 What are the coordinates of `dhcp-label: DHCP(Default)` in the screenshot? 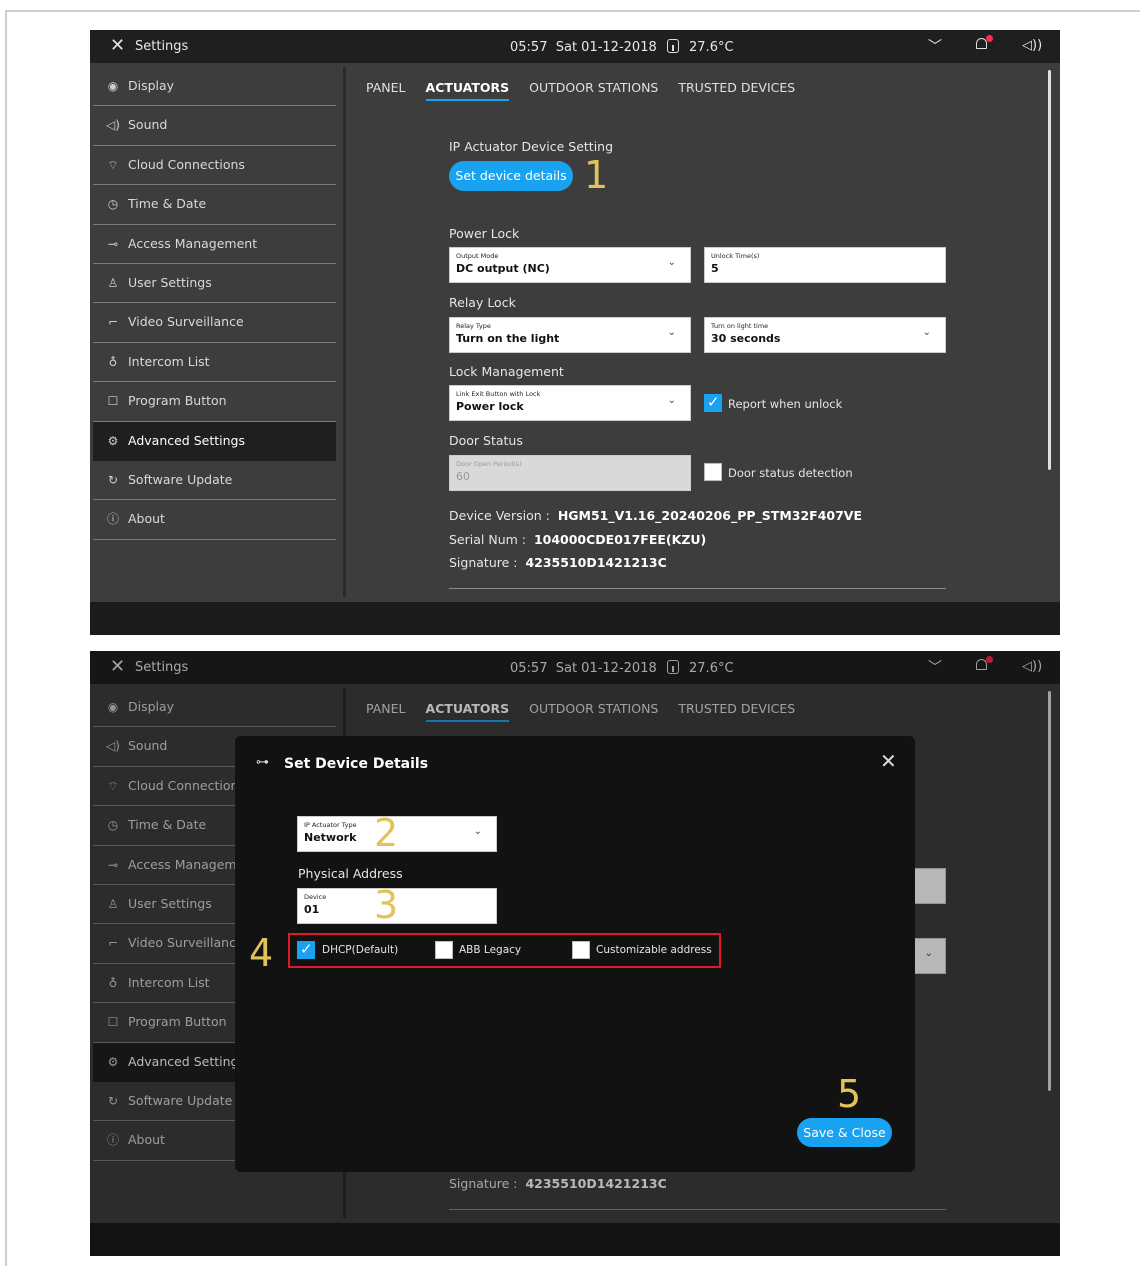 It's located at (360, 950).